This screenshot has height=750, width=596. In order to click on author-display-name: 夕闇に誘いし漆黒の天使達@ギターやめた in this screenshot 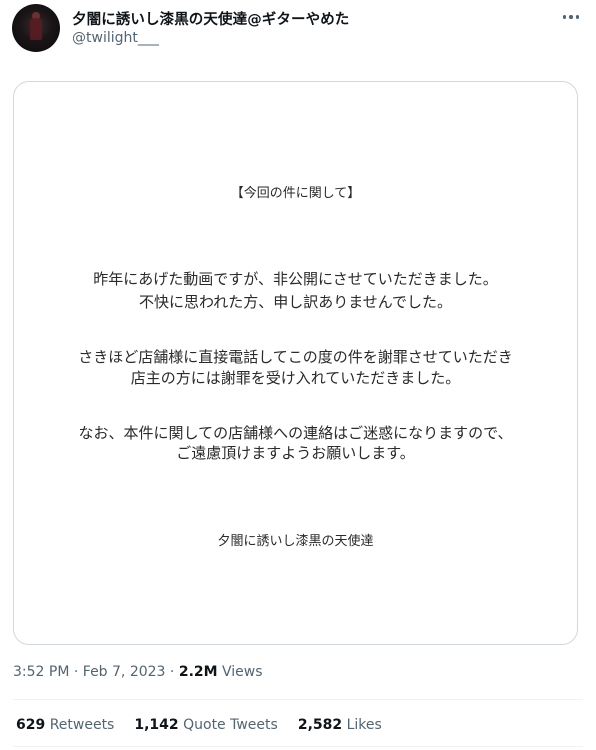, I will do `click(210, 18)`.